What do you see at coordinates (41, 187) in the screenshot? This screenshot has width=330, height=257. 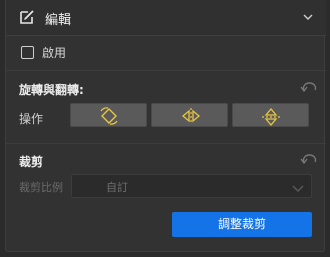 I see `crop-ratio-label: 裁剪比例` at bounding box center [41, 187].